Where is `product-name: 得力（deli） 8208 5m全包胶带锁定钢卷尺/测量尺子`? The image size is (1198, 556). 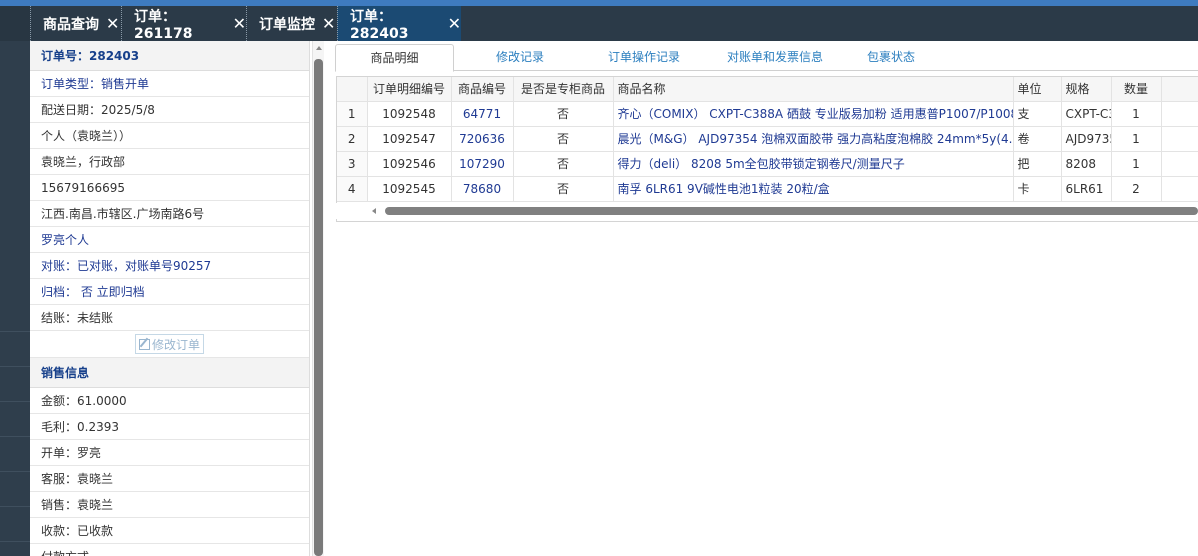
product-name: 得力（deli） 8208 5m全包胶带锁定钢卷尺/测量尺子 is located at coordinates (813, 164).